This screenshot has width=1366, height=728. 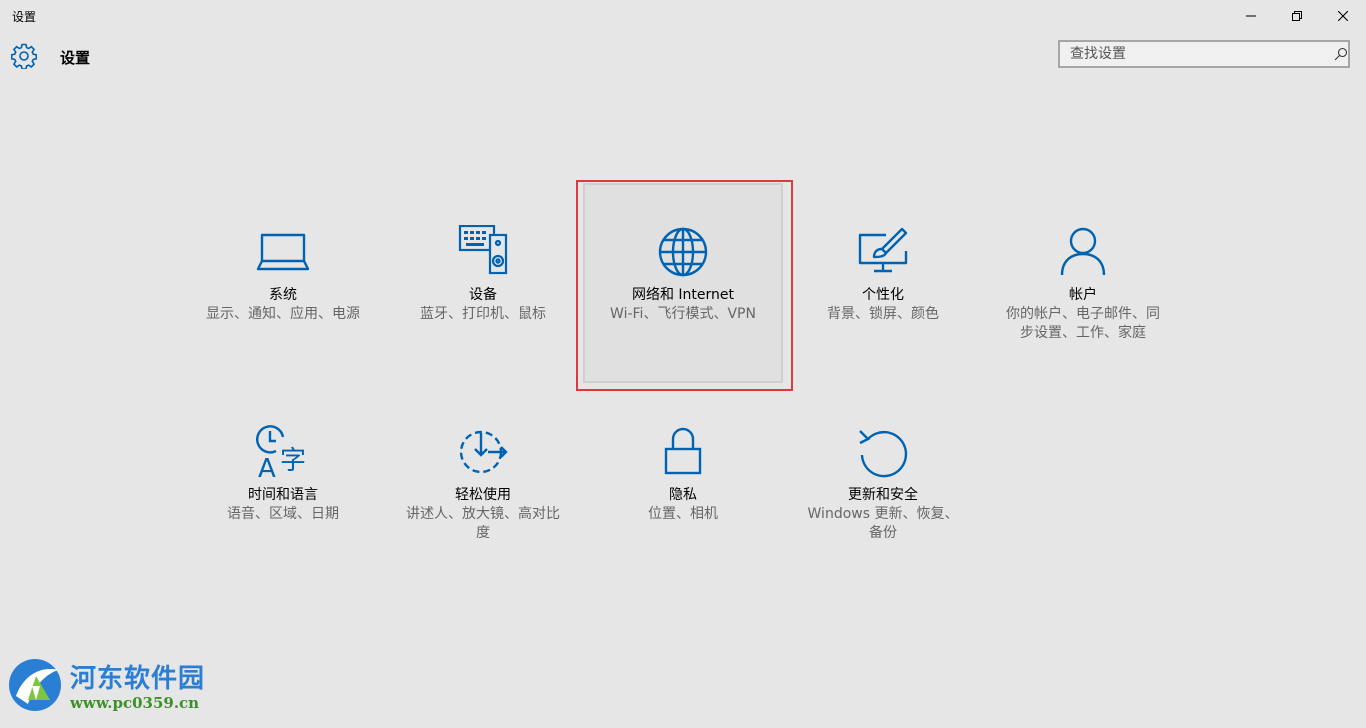 I want to click on tile-description: 蓝牙、打印机、鼠标, so click(x=483, y=314).